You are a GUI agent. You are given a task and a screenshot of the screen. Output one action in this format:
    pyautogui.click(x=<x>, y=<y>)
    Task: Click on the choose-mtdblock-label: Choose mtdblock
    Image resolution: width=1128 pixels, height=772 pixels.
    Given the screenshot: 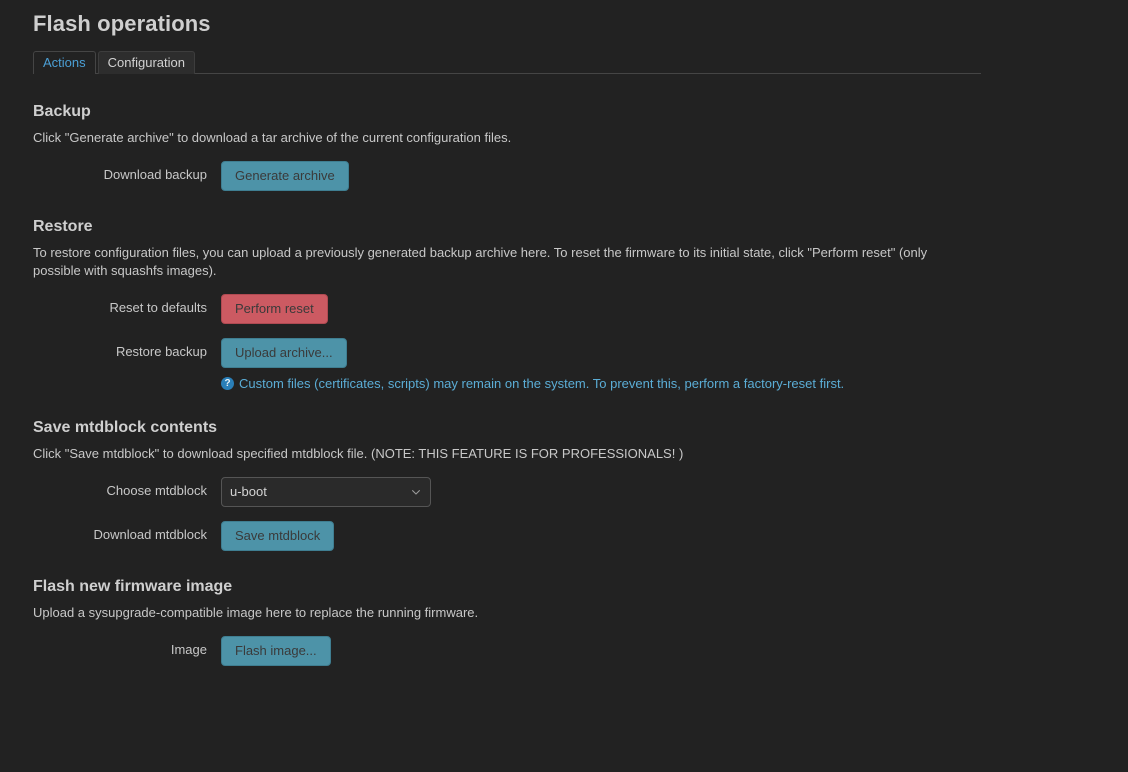 What is the action you would take?
    pyautogui.click(x=156, y=490)
    